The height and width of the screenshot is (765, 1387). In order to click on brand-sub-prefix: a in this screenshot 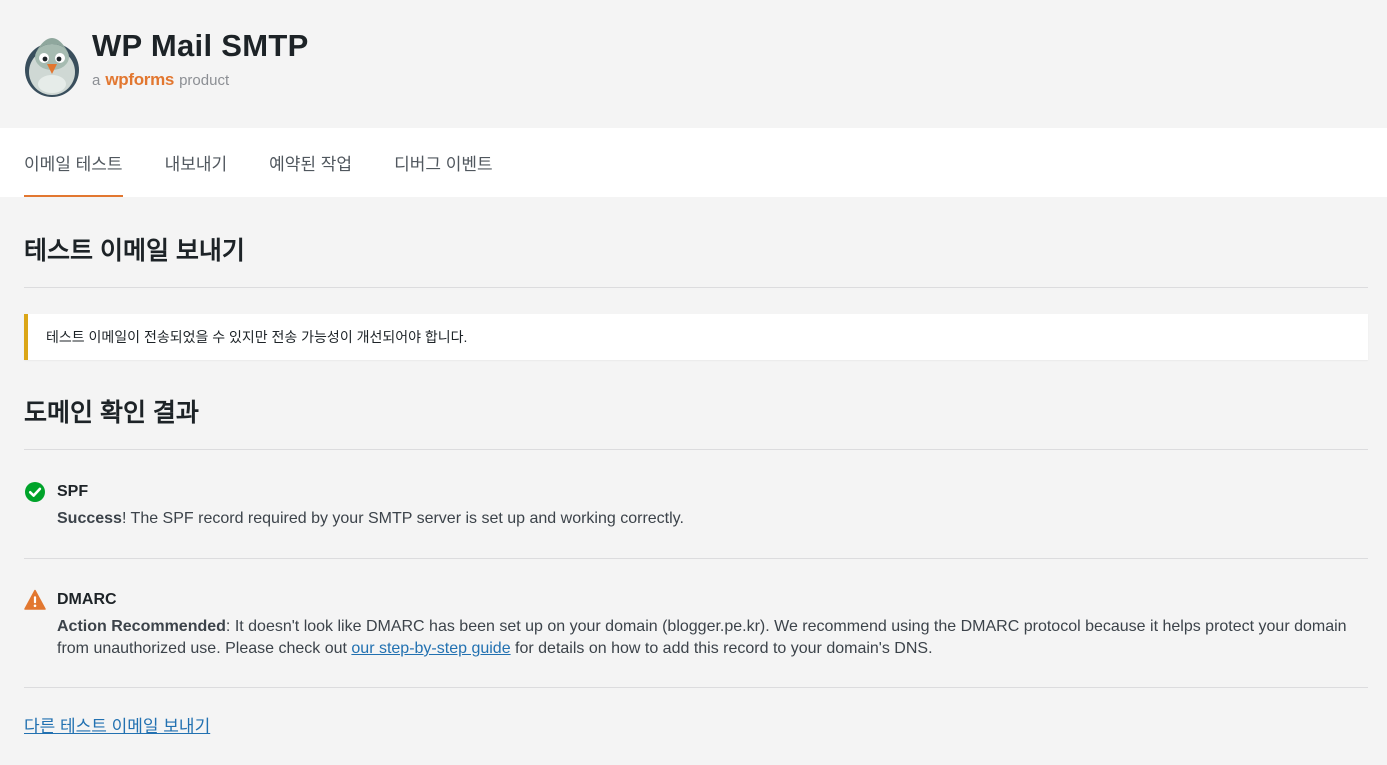, I will do `click(96, 80)`.